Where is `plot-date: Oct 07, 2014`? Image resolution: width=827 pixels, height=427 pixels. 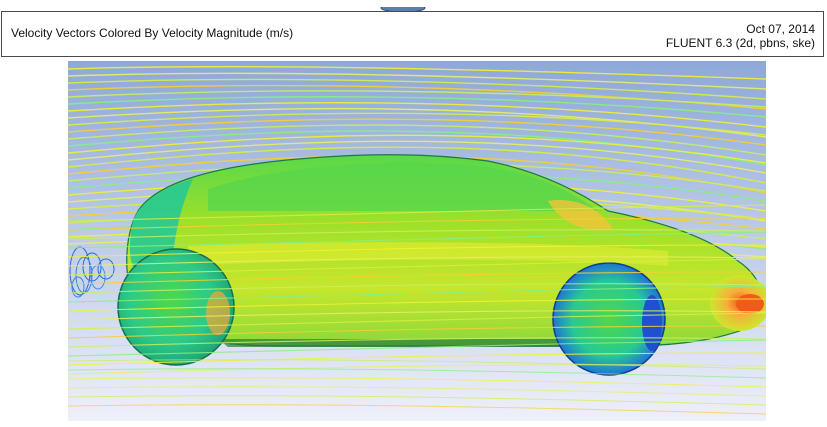 plot-date: Oct 07, 2014 is located at coordinates (780, 29).